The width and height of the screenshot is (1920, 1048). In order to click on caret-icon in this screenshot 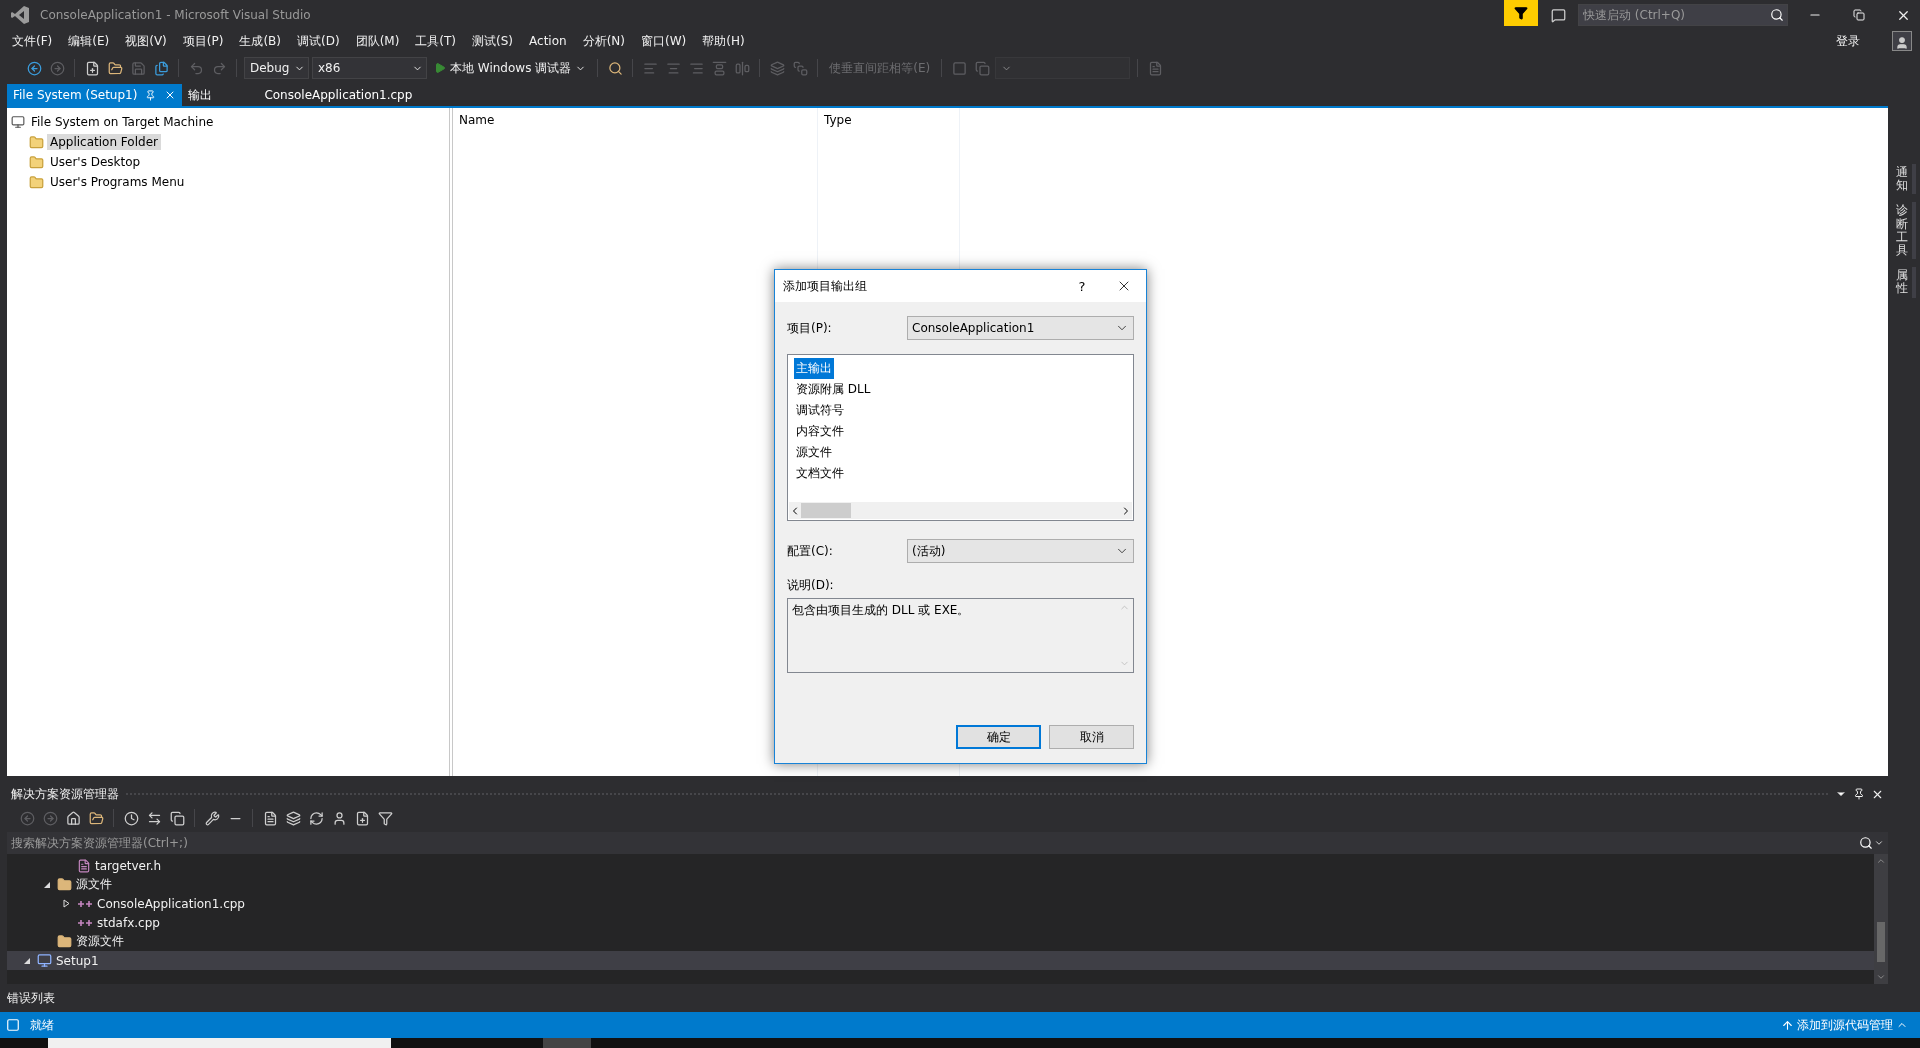, I will do `click(1879, 843)`.